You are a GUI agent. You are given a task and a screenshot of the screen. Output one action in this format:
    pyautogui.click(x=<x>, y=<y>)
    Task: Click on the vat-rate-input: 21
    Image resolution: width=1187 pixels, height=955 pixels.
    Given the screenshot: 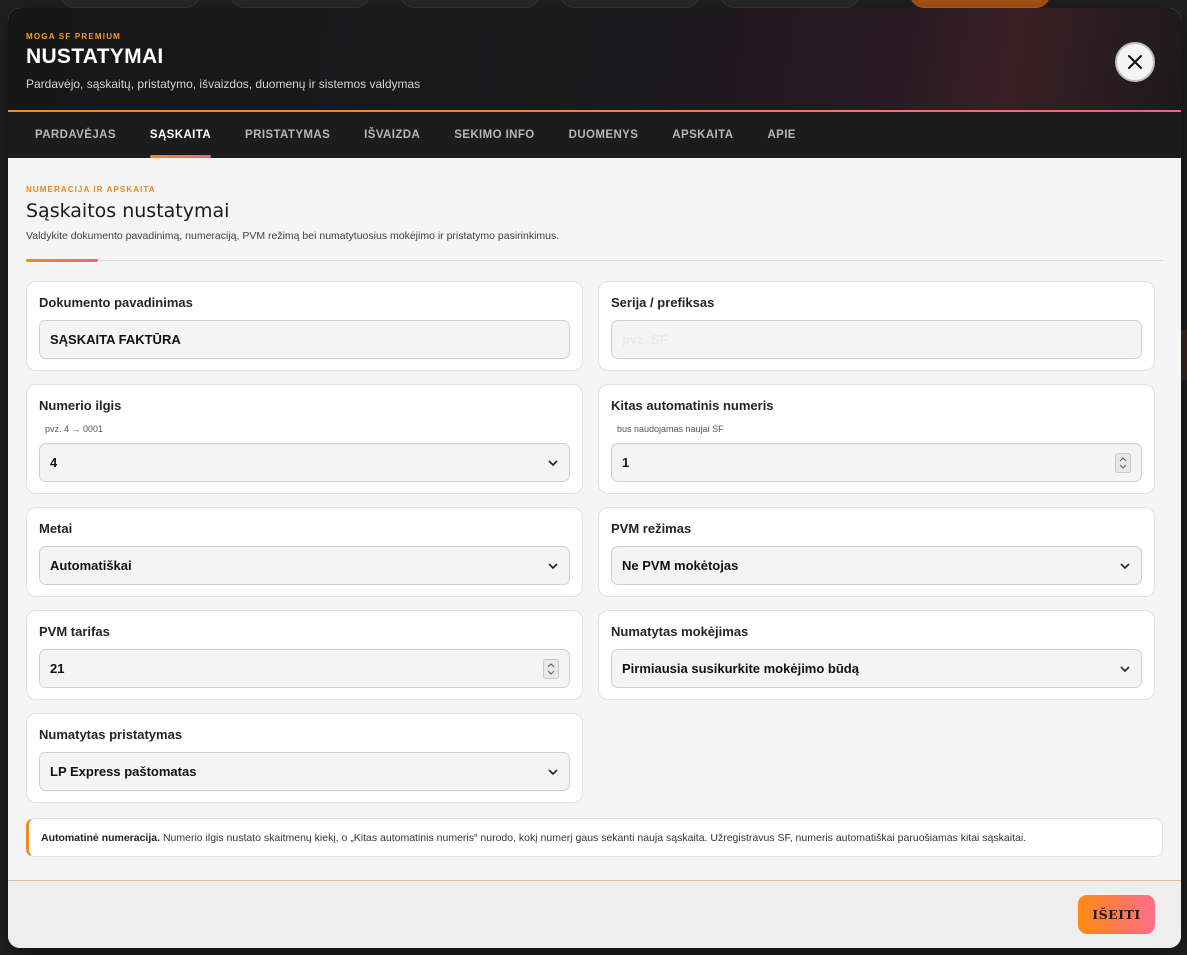 What is the action you would take?
    pyautogui.click(x=304, y=668)
    